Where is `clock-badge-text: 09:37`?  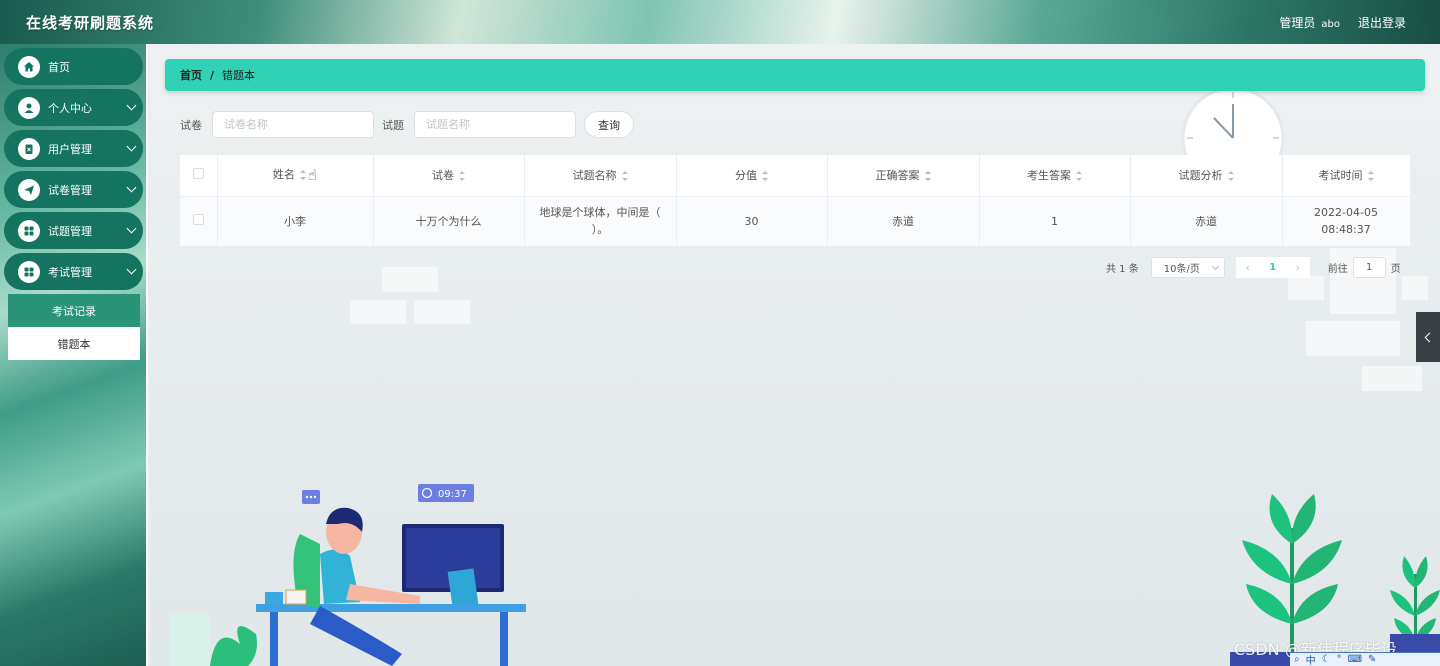
clock-badge-text: 09:37 is located at coordinates (452, 494).